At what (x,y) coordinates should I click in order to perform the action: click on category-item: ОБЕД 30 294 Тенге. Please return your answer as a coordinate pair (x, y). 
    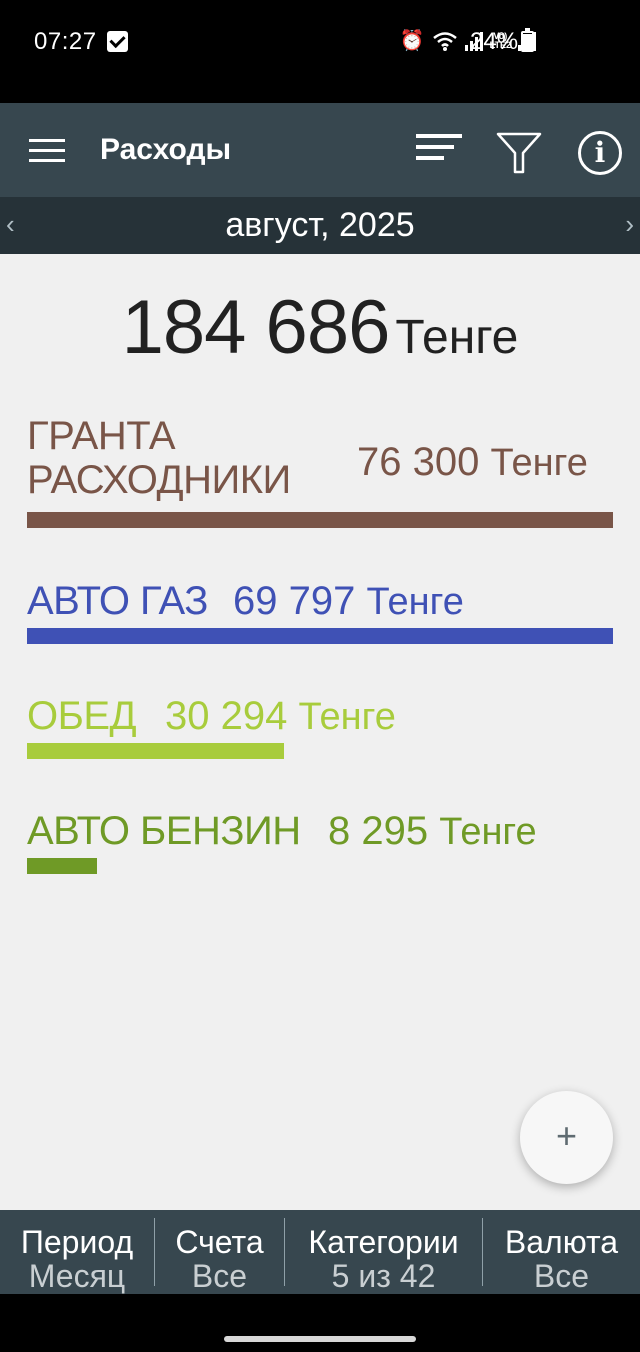
    Looking at the image, I should click on (320, 727).